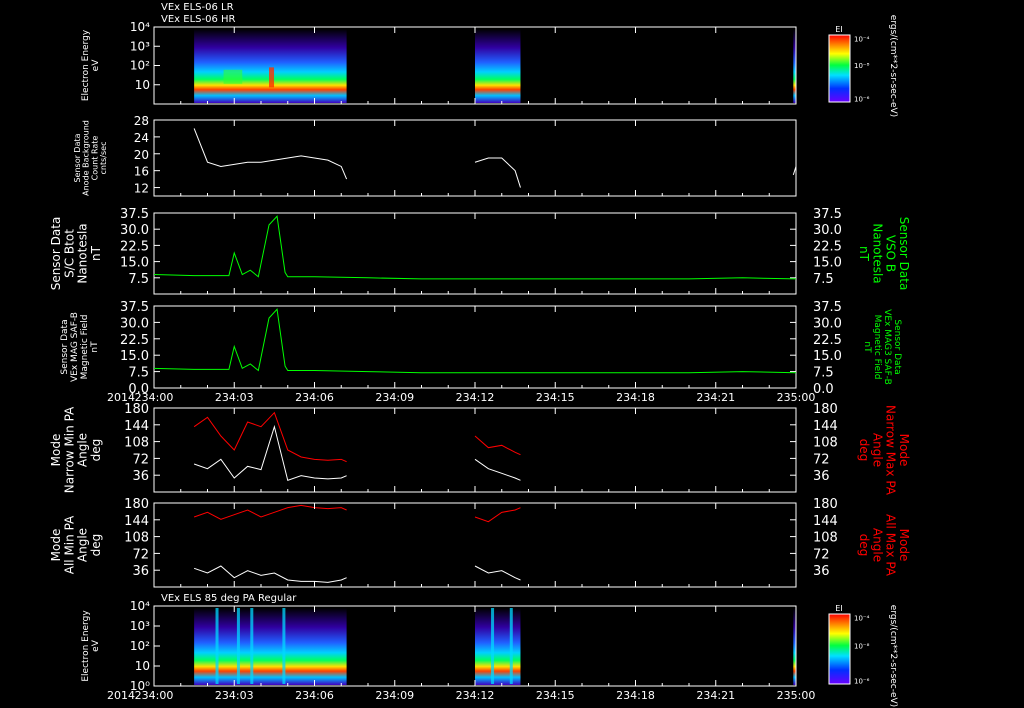 This screenshot has height=708, width=1024. I want to click on panel3-ytitle-line-2: Magnetic Field, so click(85, 347).